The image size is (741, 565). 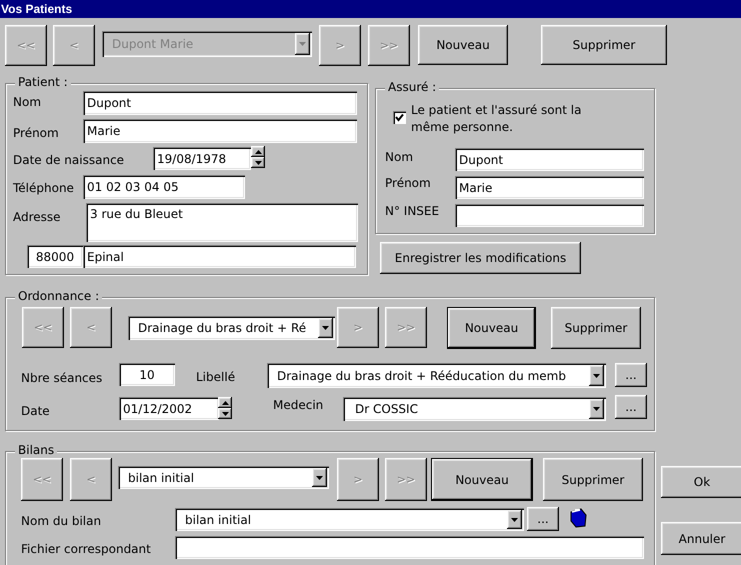 I want to click on address-field: 3 rue du Bleuet, so click(x=222, y=222).